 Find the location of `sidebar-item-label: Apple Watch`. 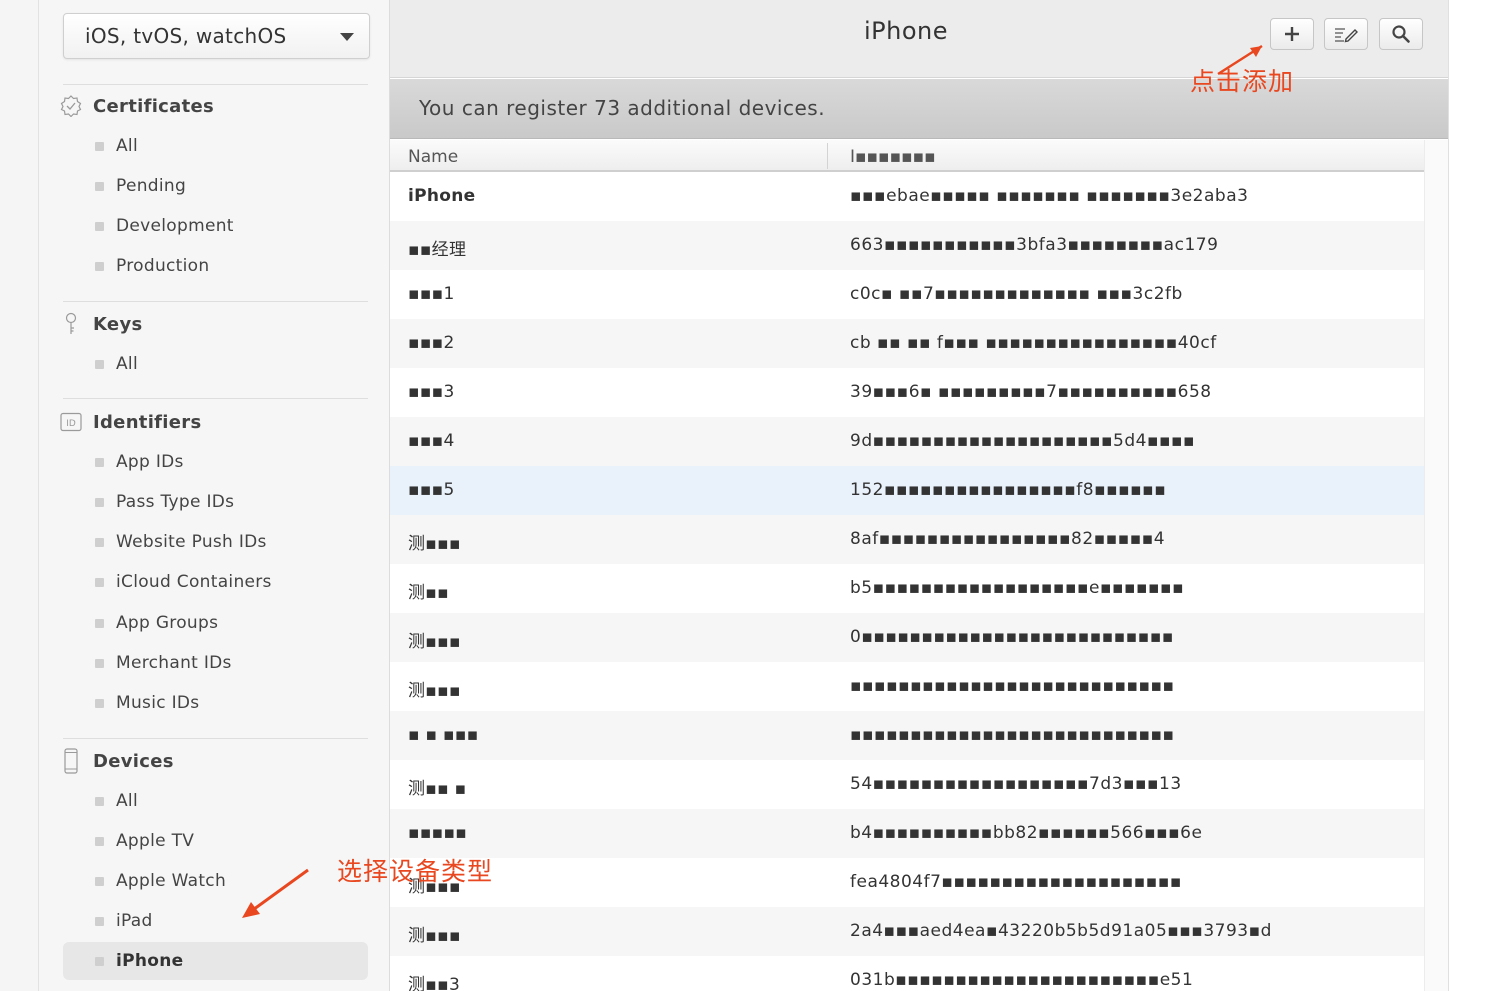

sidebar-item-label: Apple Watch is located at coordinates (171, 881).